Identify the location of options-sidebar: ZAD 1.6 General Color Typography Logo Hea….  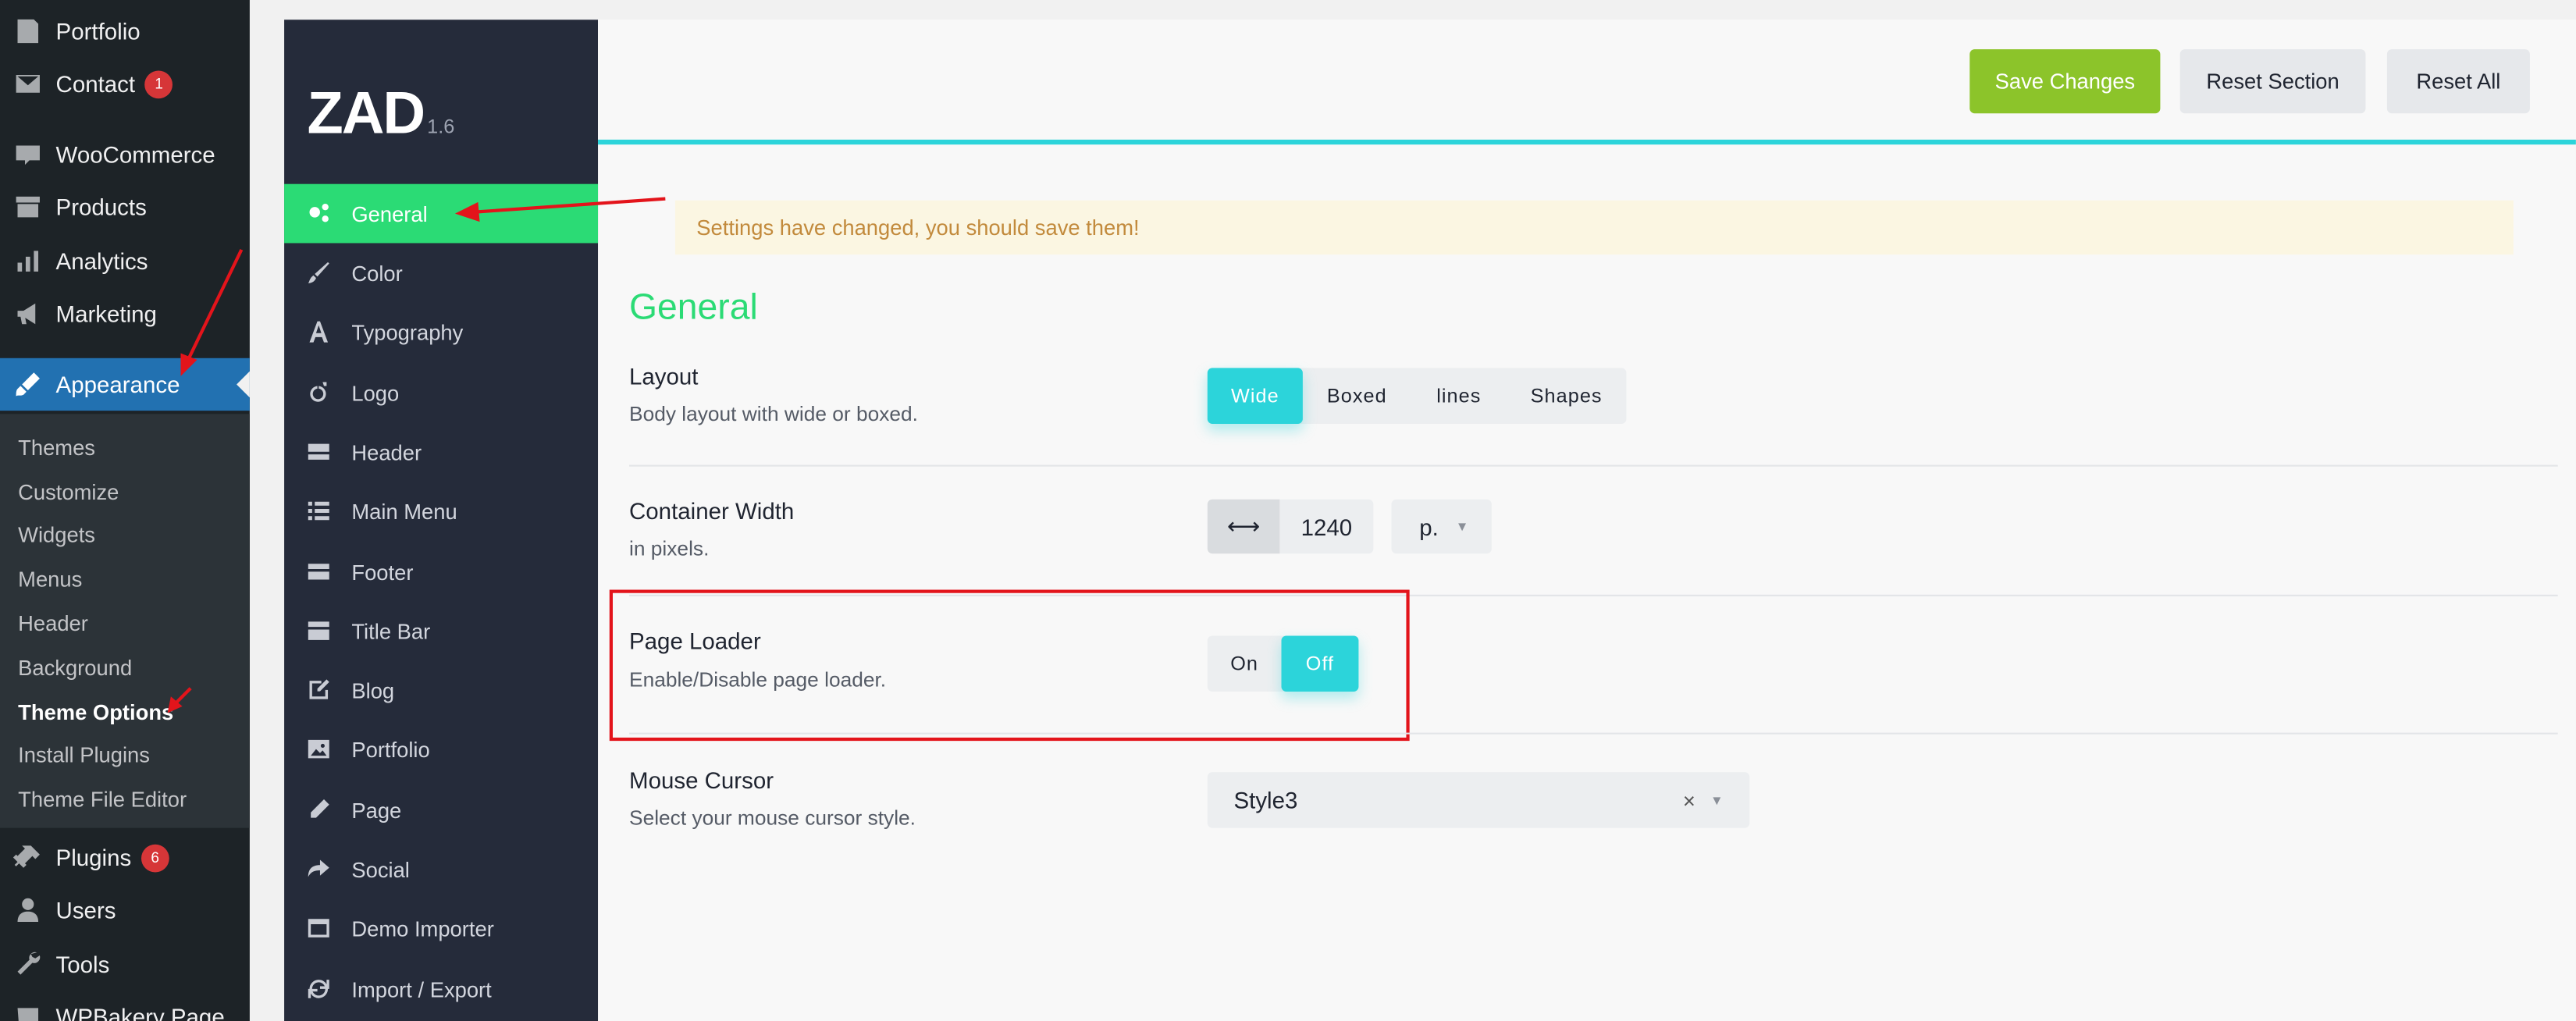
(441, 520).